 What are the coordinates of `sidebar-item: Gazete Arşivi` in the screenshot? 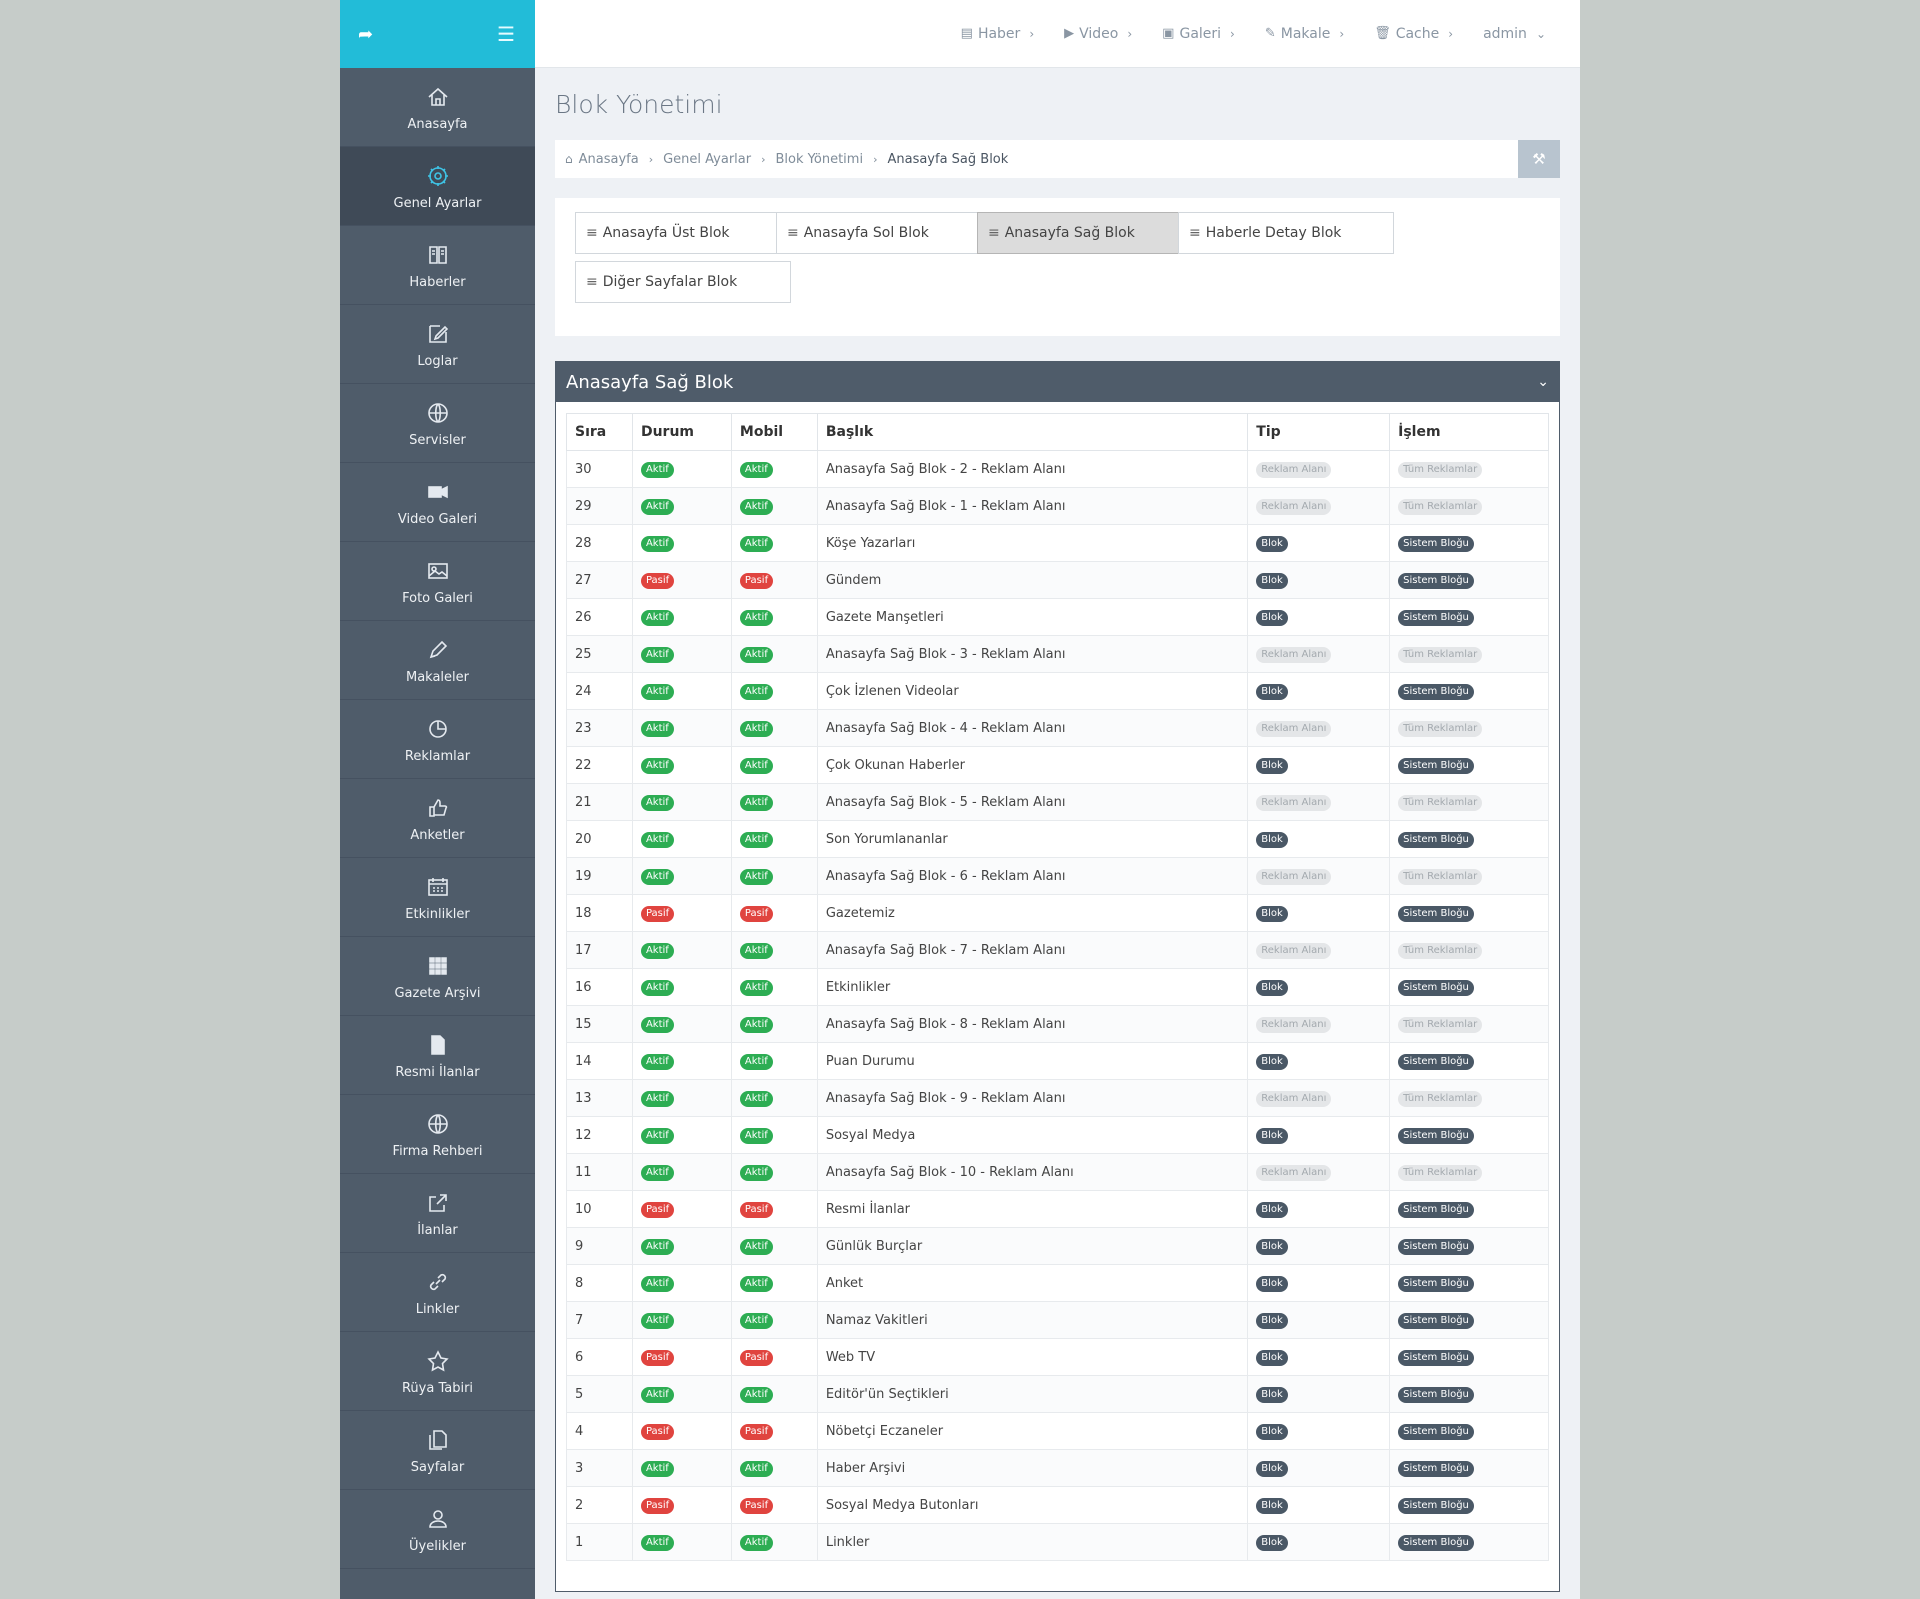 It's located at (437, 976).